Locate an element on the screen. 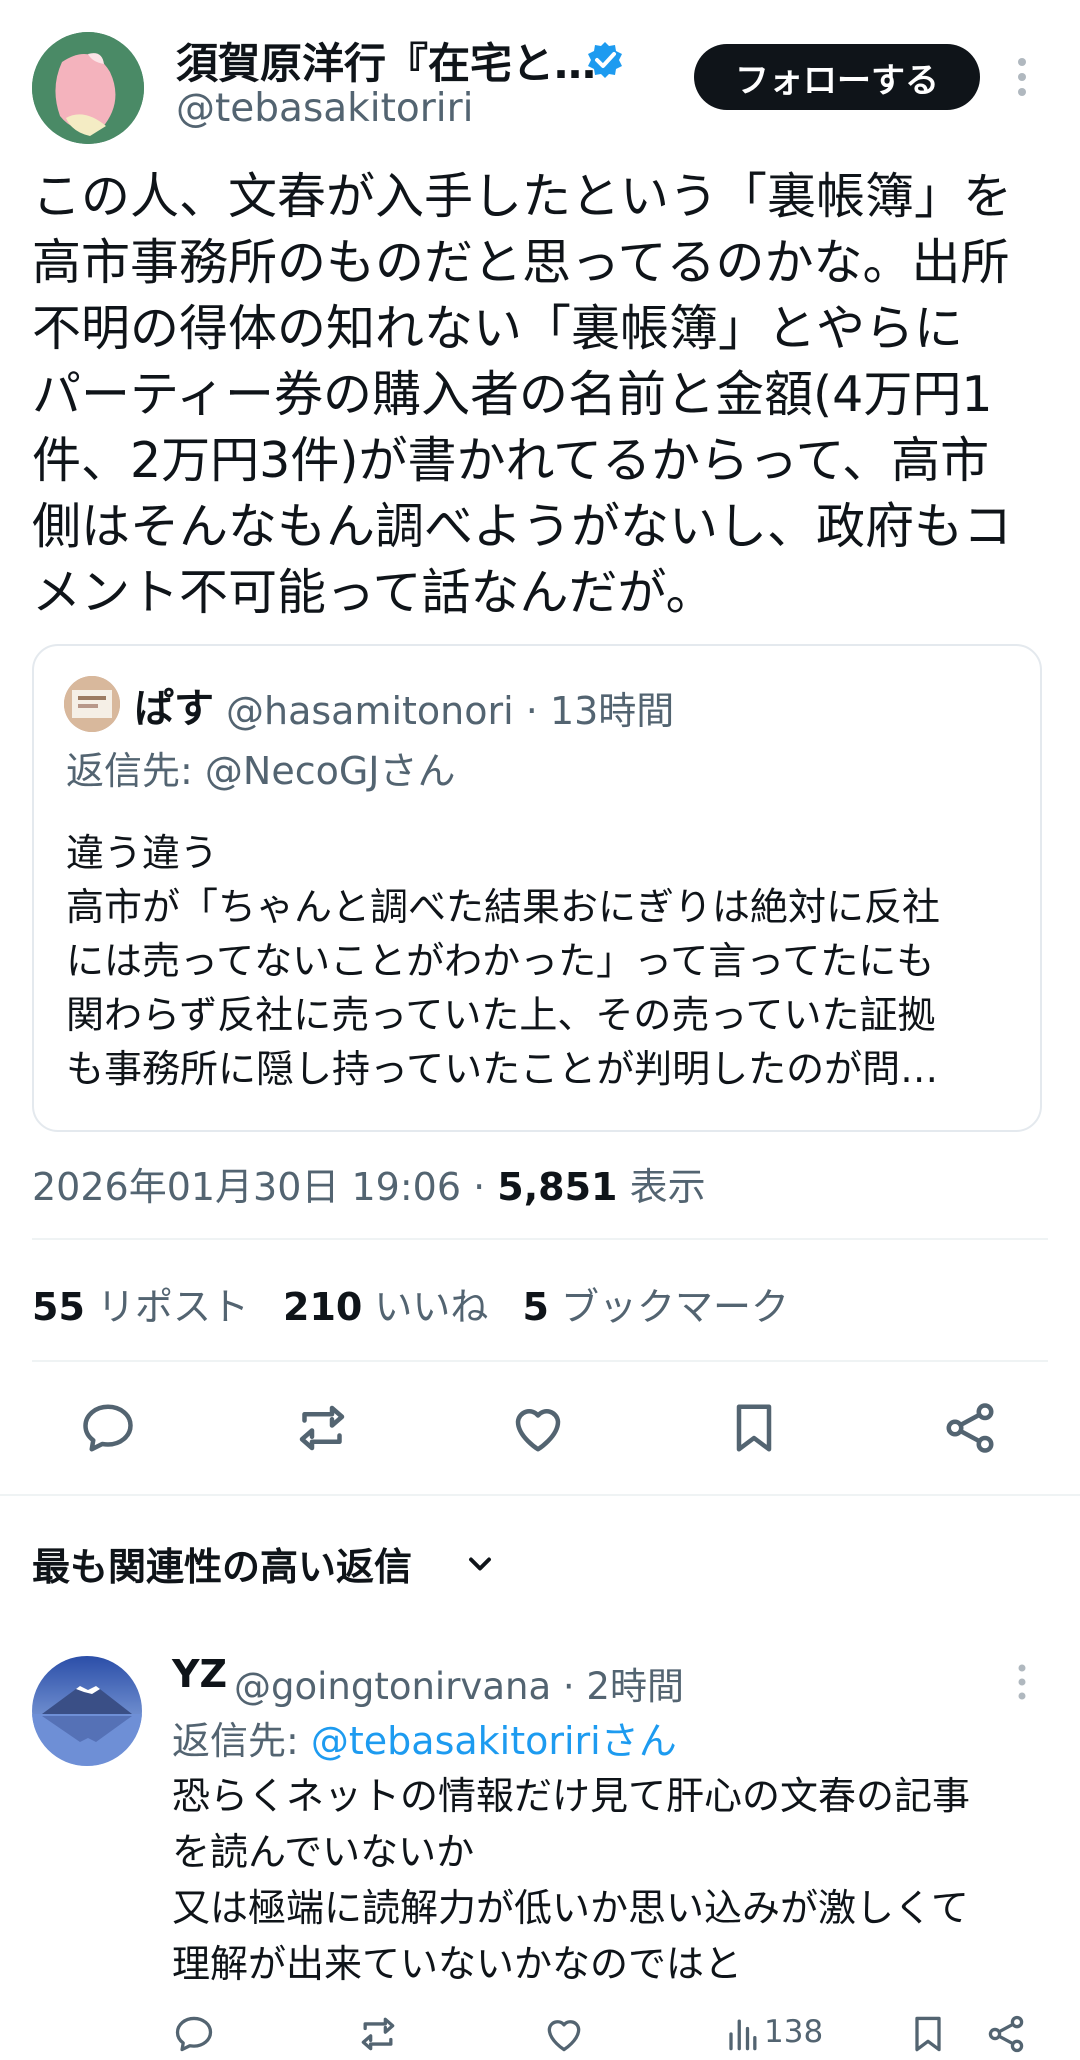 The width and height of the screenshot is (1080, 2060). reposts-stat: 55 リポスト is located at coordinates (140, 1307).